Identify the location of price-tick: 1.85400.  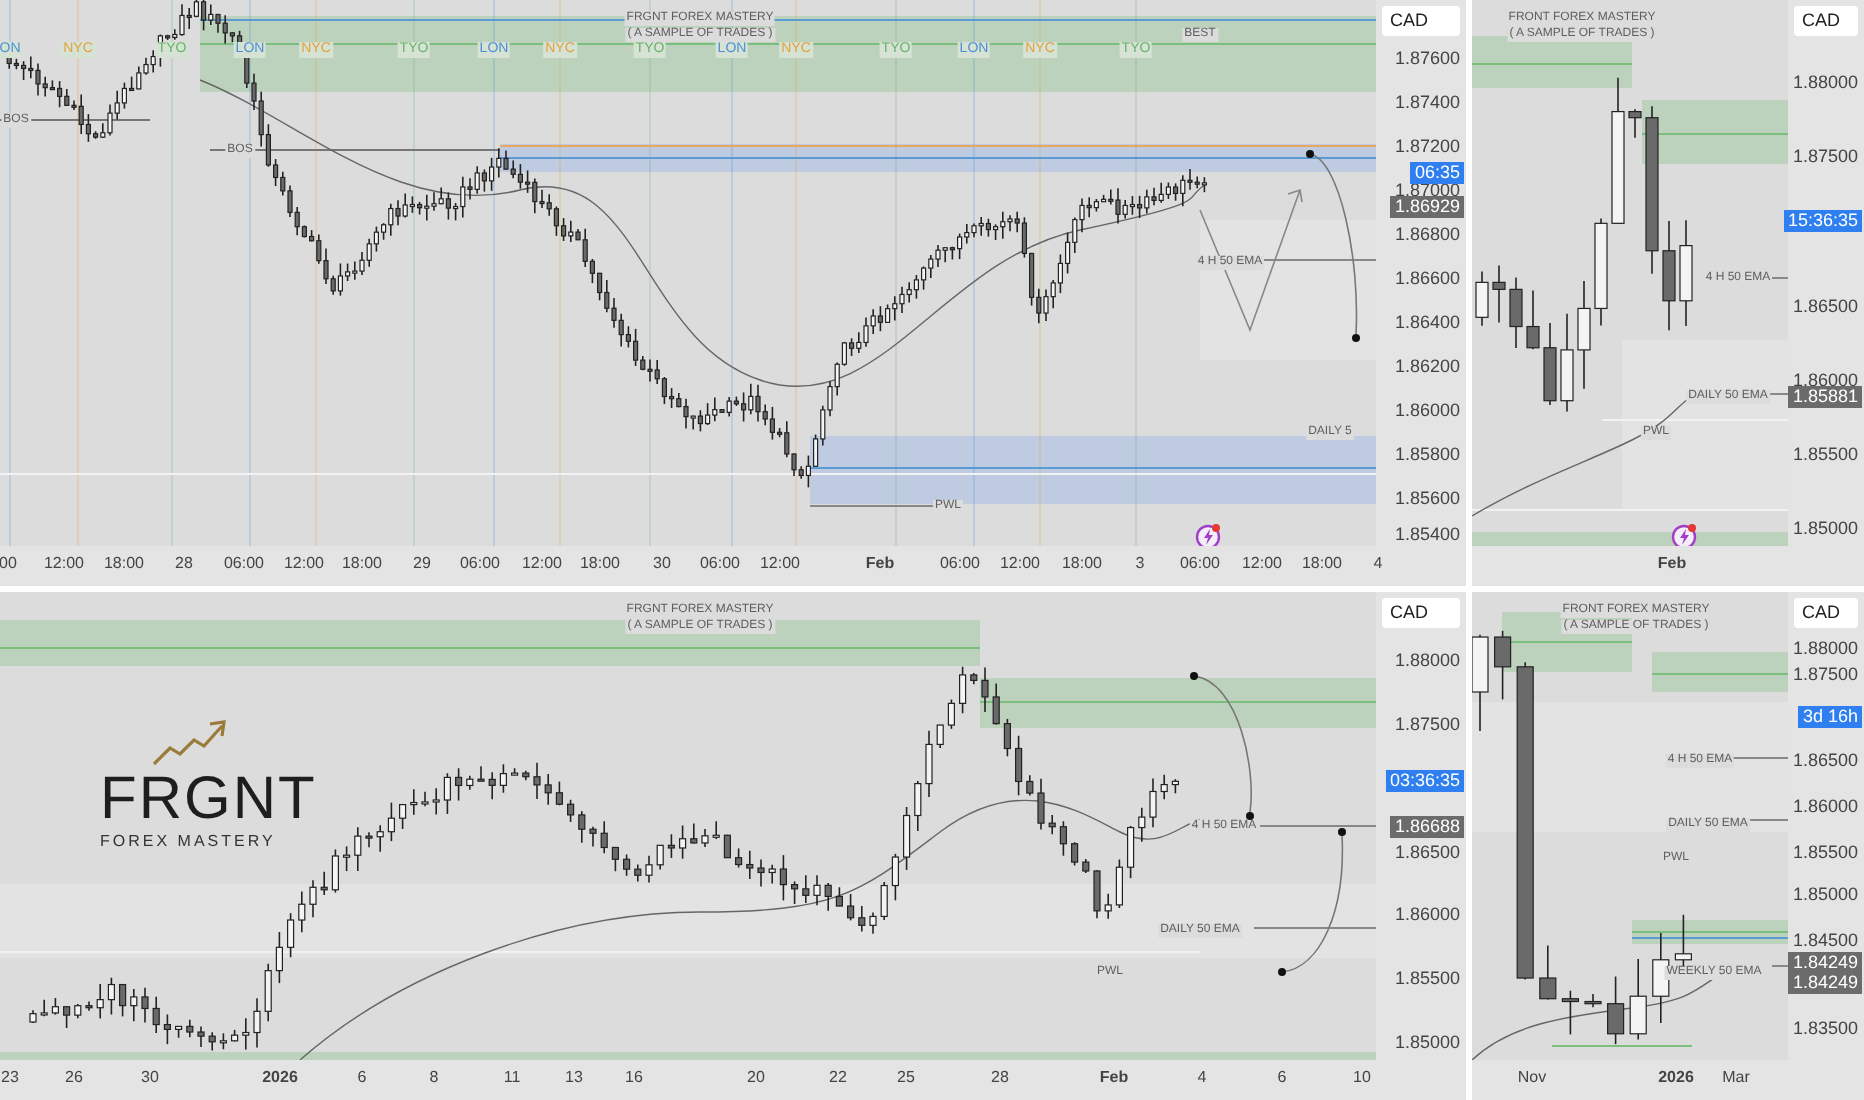
(1427, 534).